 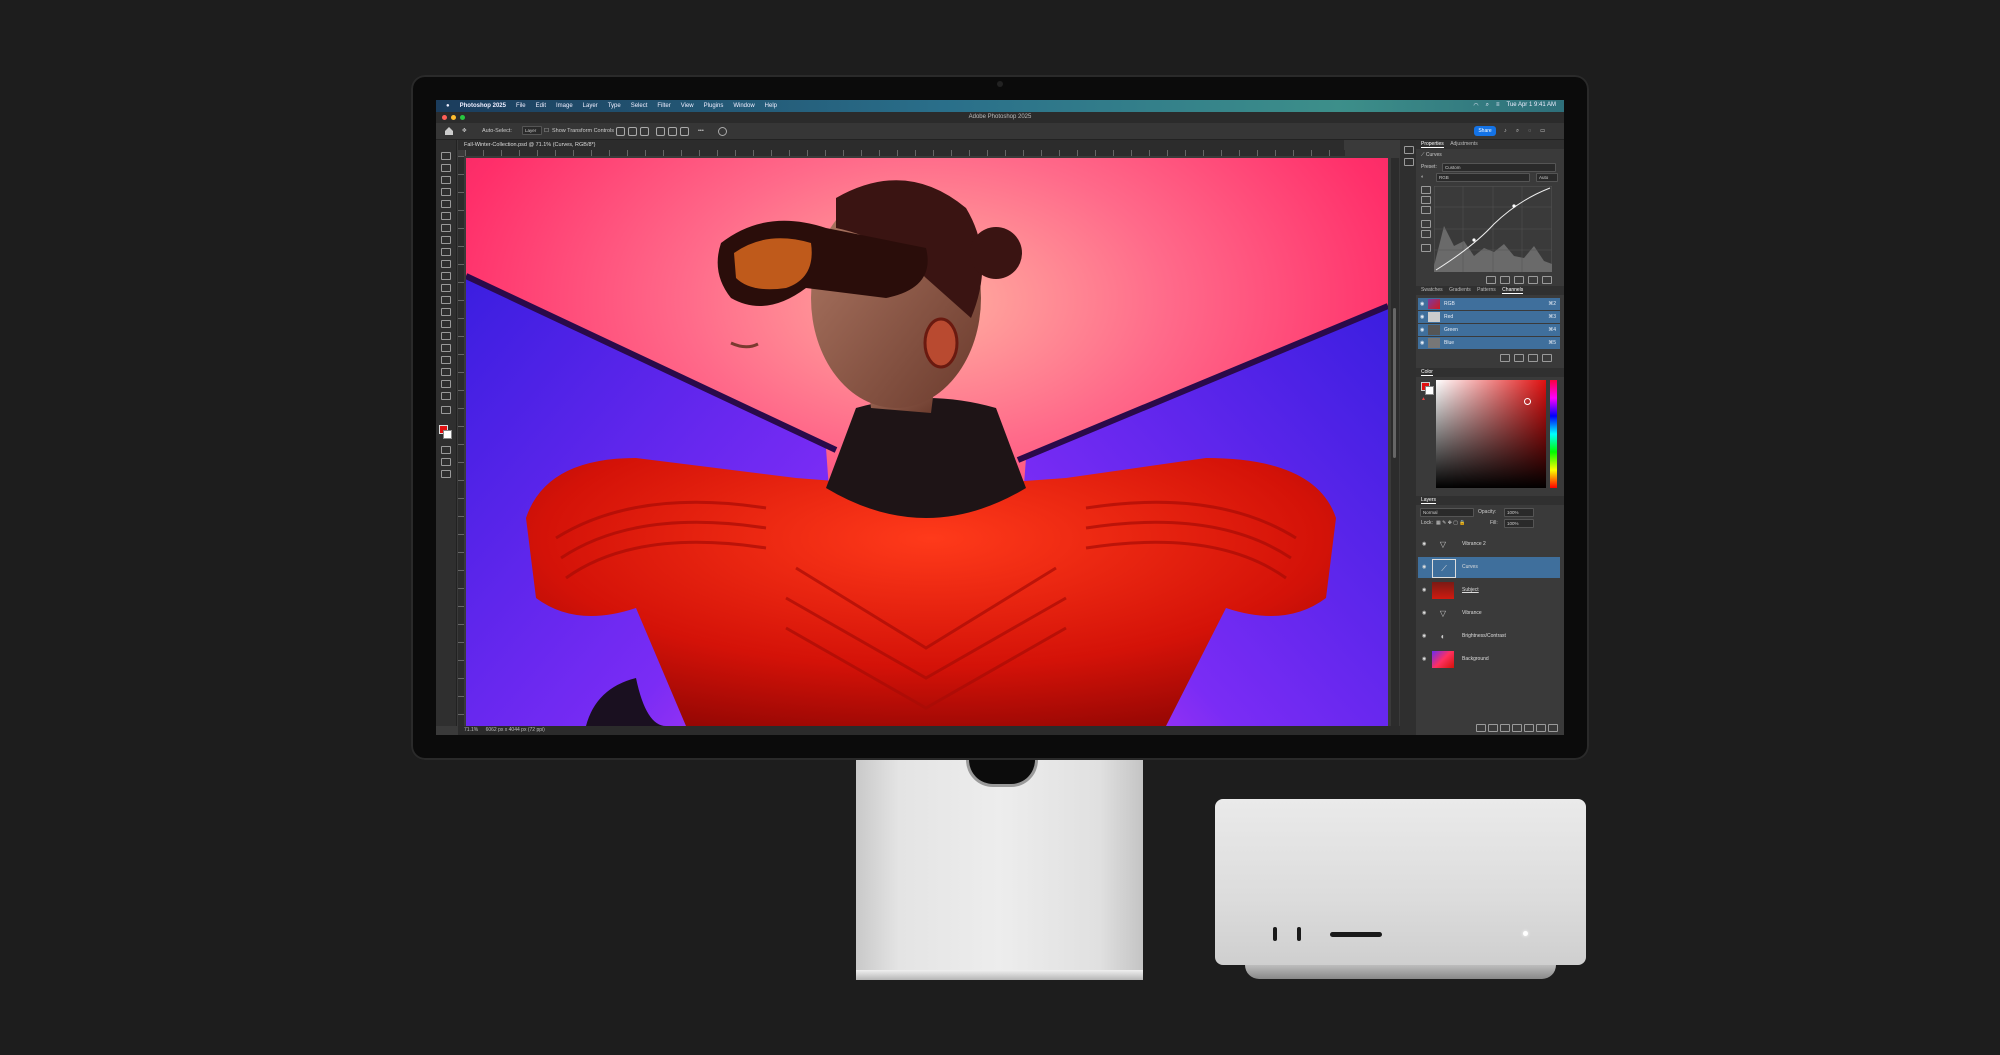 What do you see at coordinates (1491, 280) in the screenshot?
I see `clip-icon` at bounding box center [1491, 280].